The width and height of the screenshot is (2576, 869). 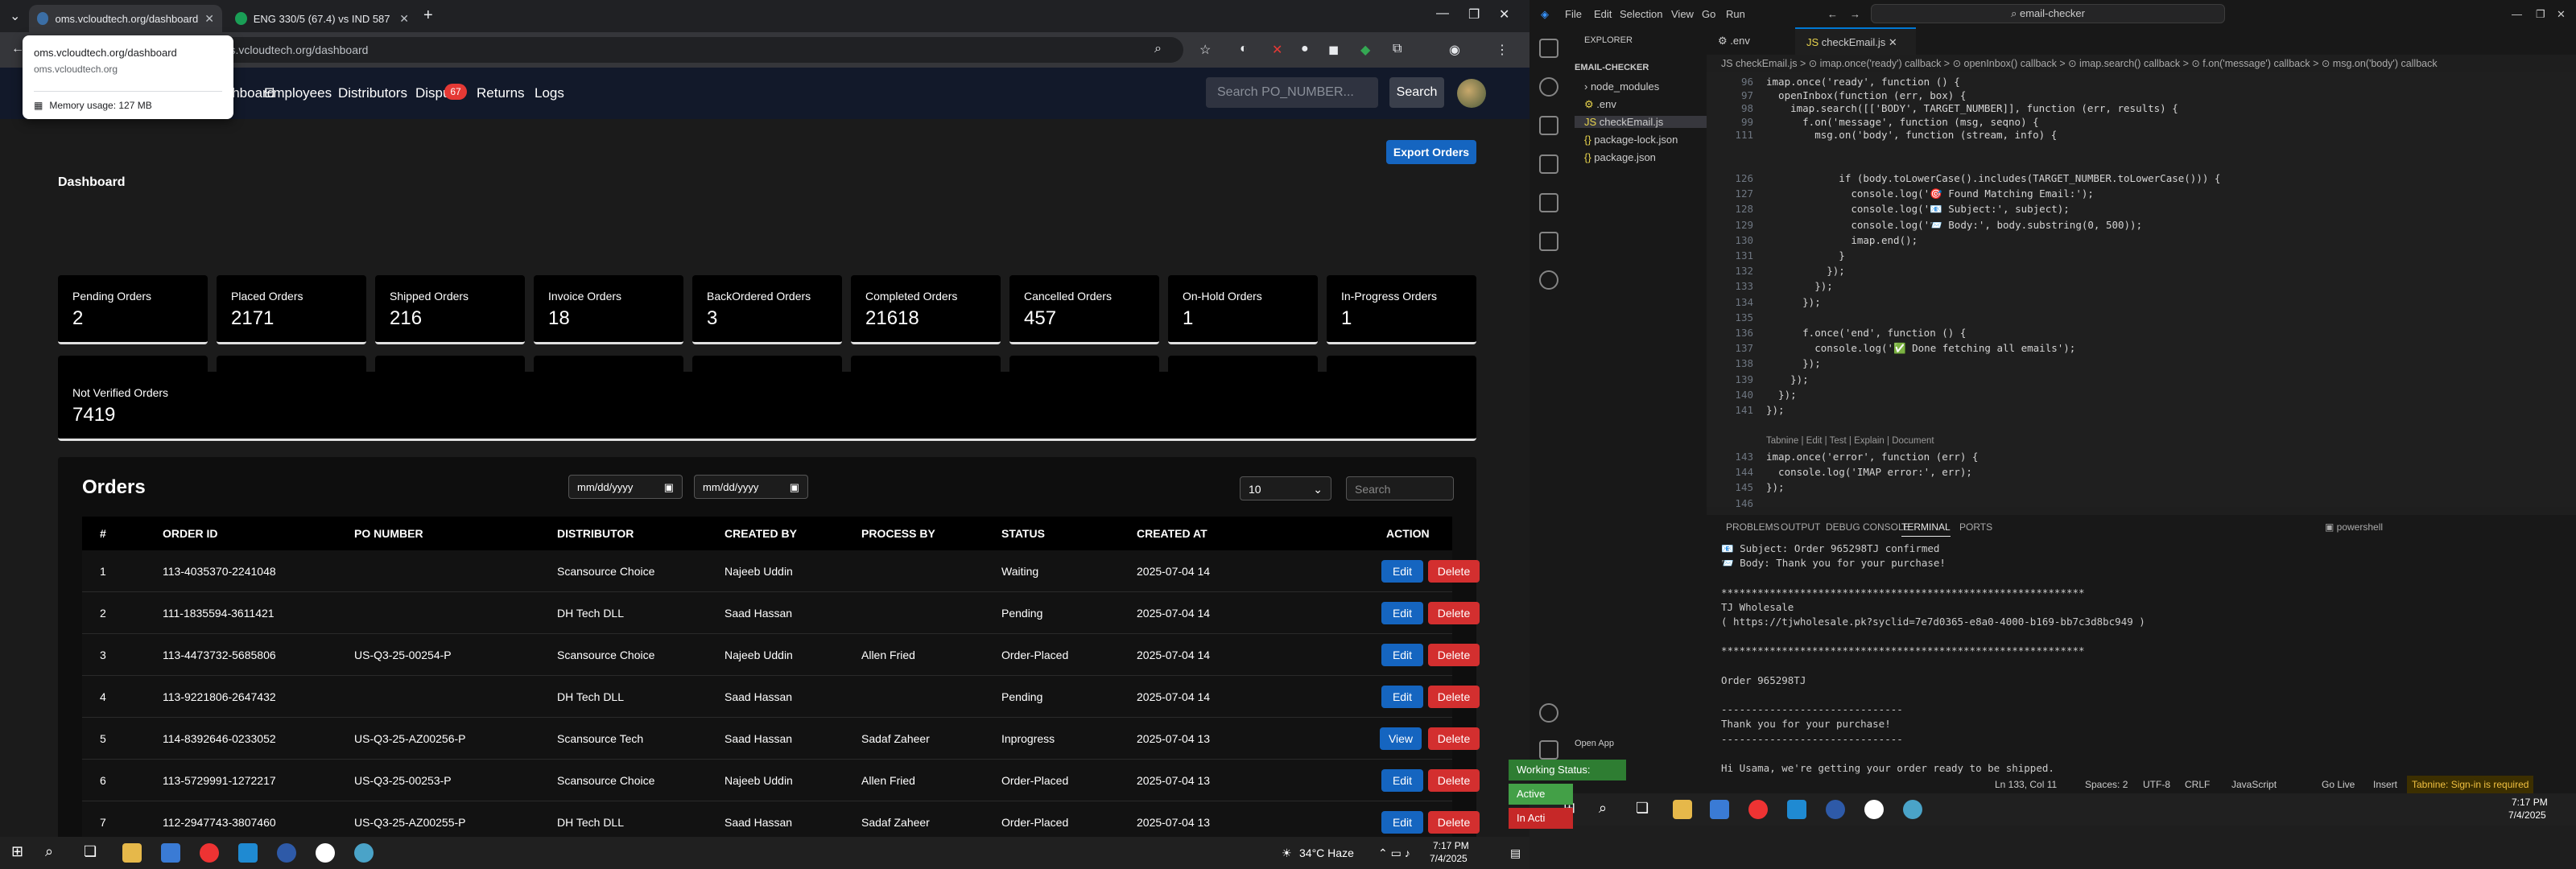 I want to click on panel-tab-debug-console: DEBUG CONSOLE, so click(x=1868, y=527).